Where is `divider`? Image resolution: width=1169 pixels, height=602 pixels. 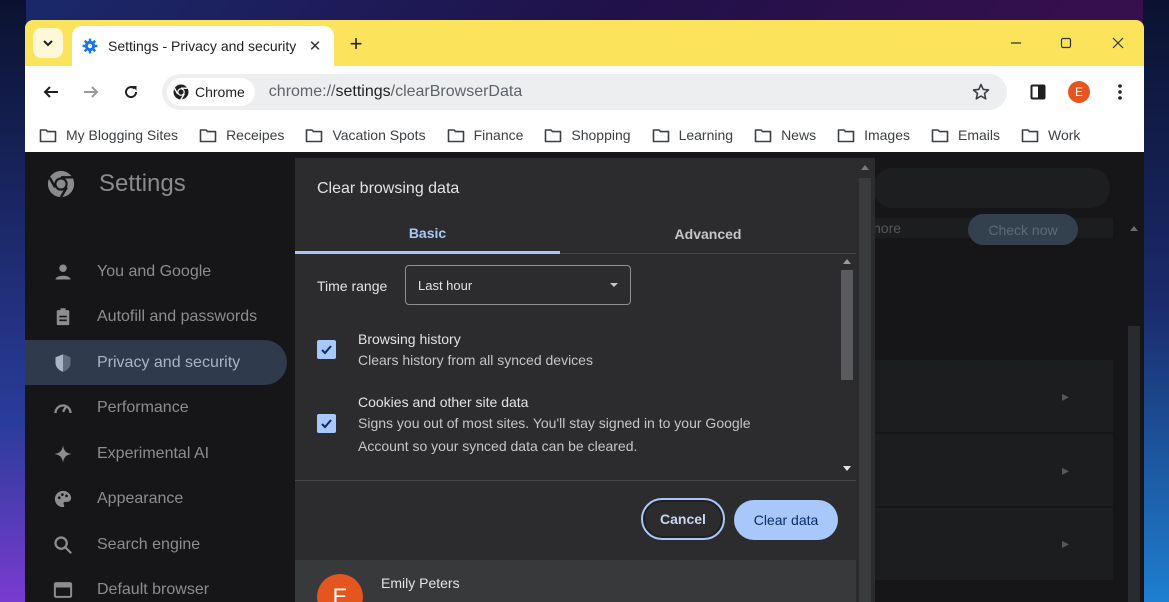 divider is located at coordinates (575, 480).